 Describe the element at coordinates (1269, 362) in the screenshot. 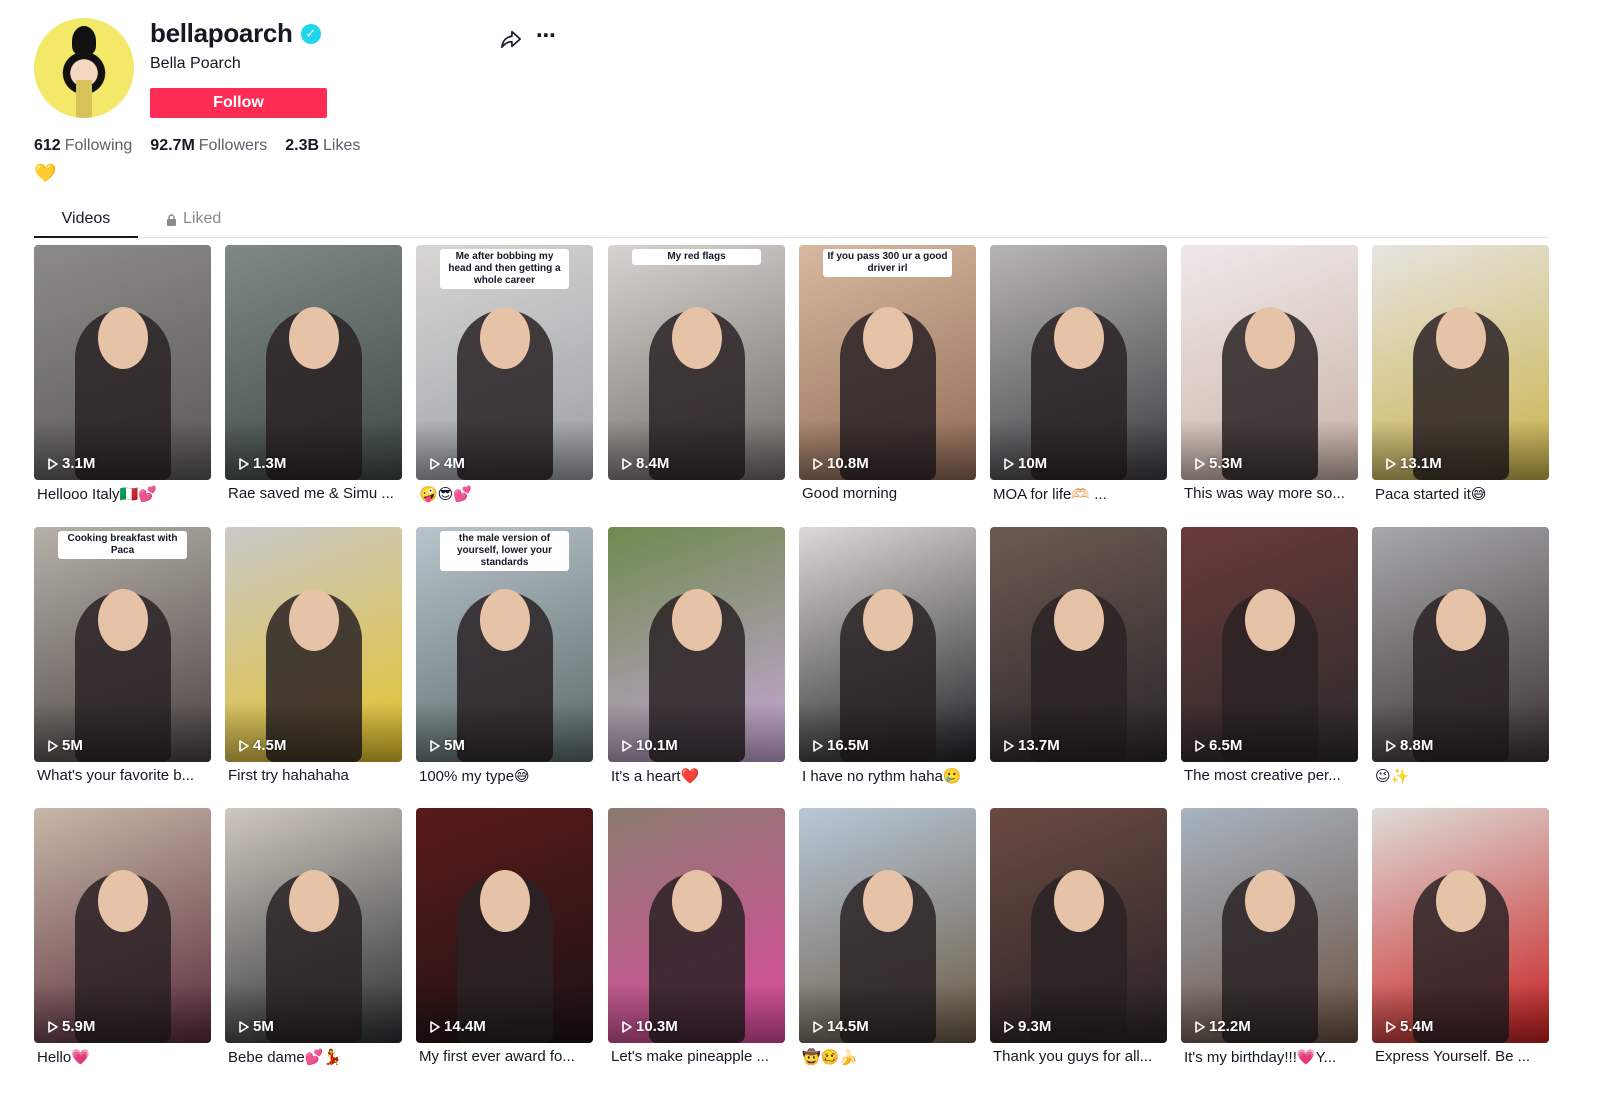

I see `video-thumbnail: 5.3M` at that location.